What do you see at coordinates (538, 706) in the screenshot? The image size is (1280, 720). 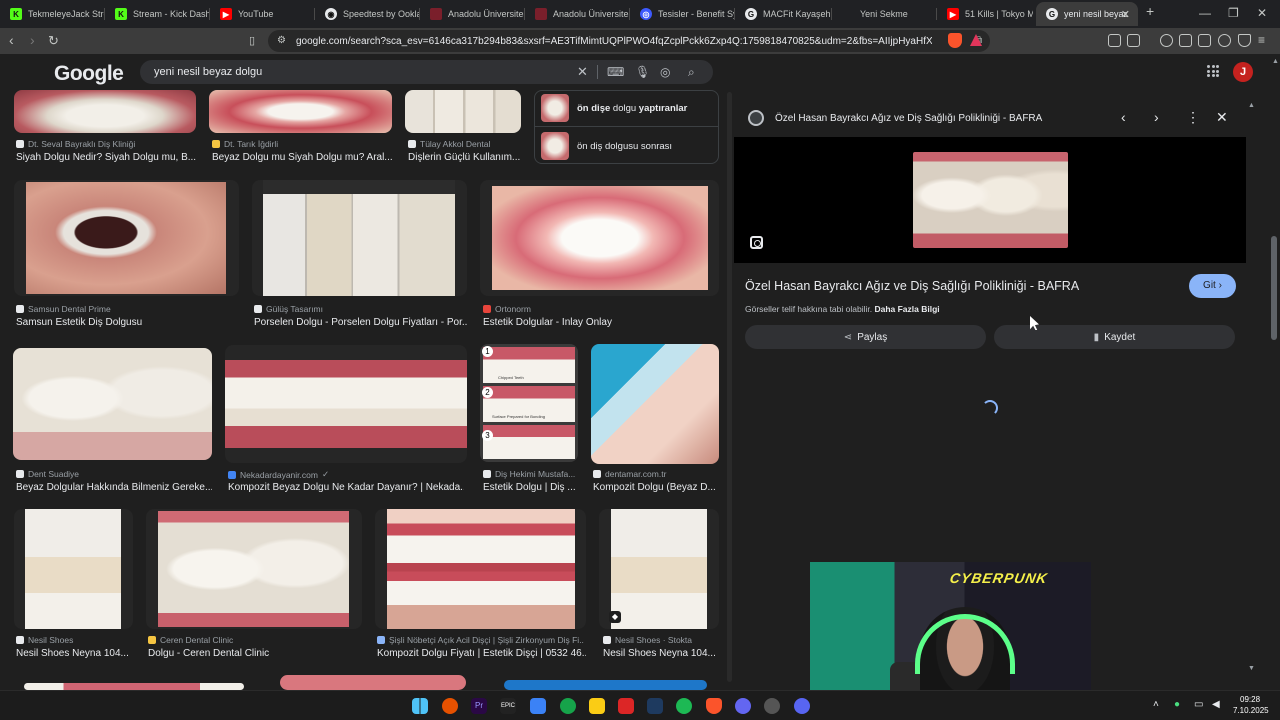 I see `display-icon` at bounding box center [538, 706].